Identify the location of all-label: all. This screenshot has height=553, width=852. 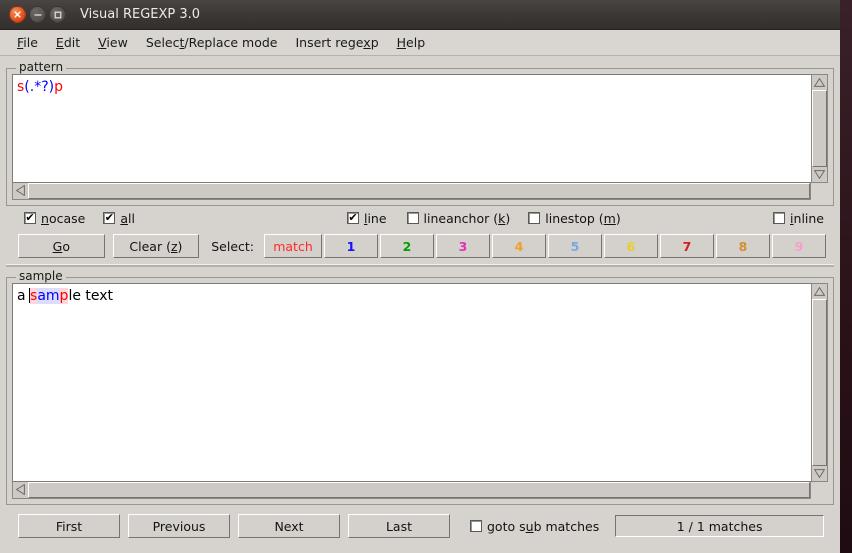
(127, 218).